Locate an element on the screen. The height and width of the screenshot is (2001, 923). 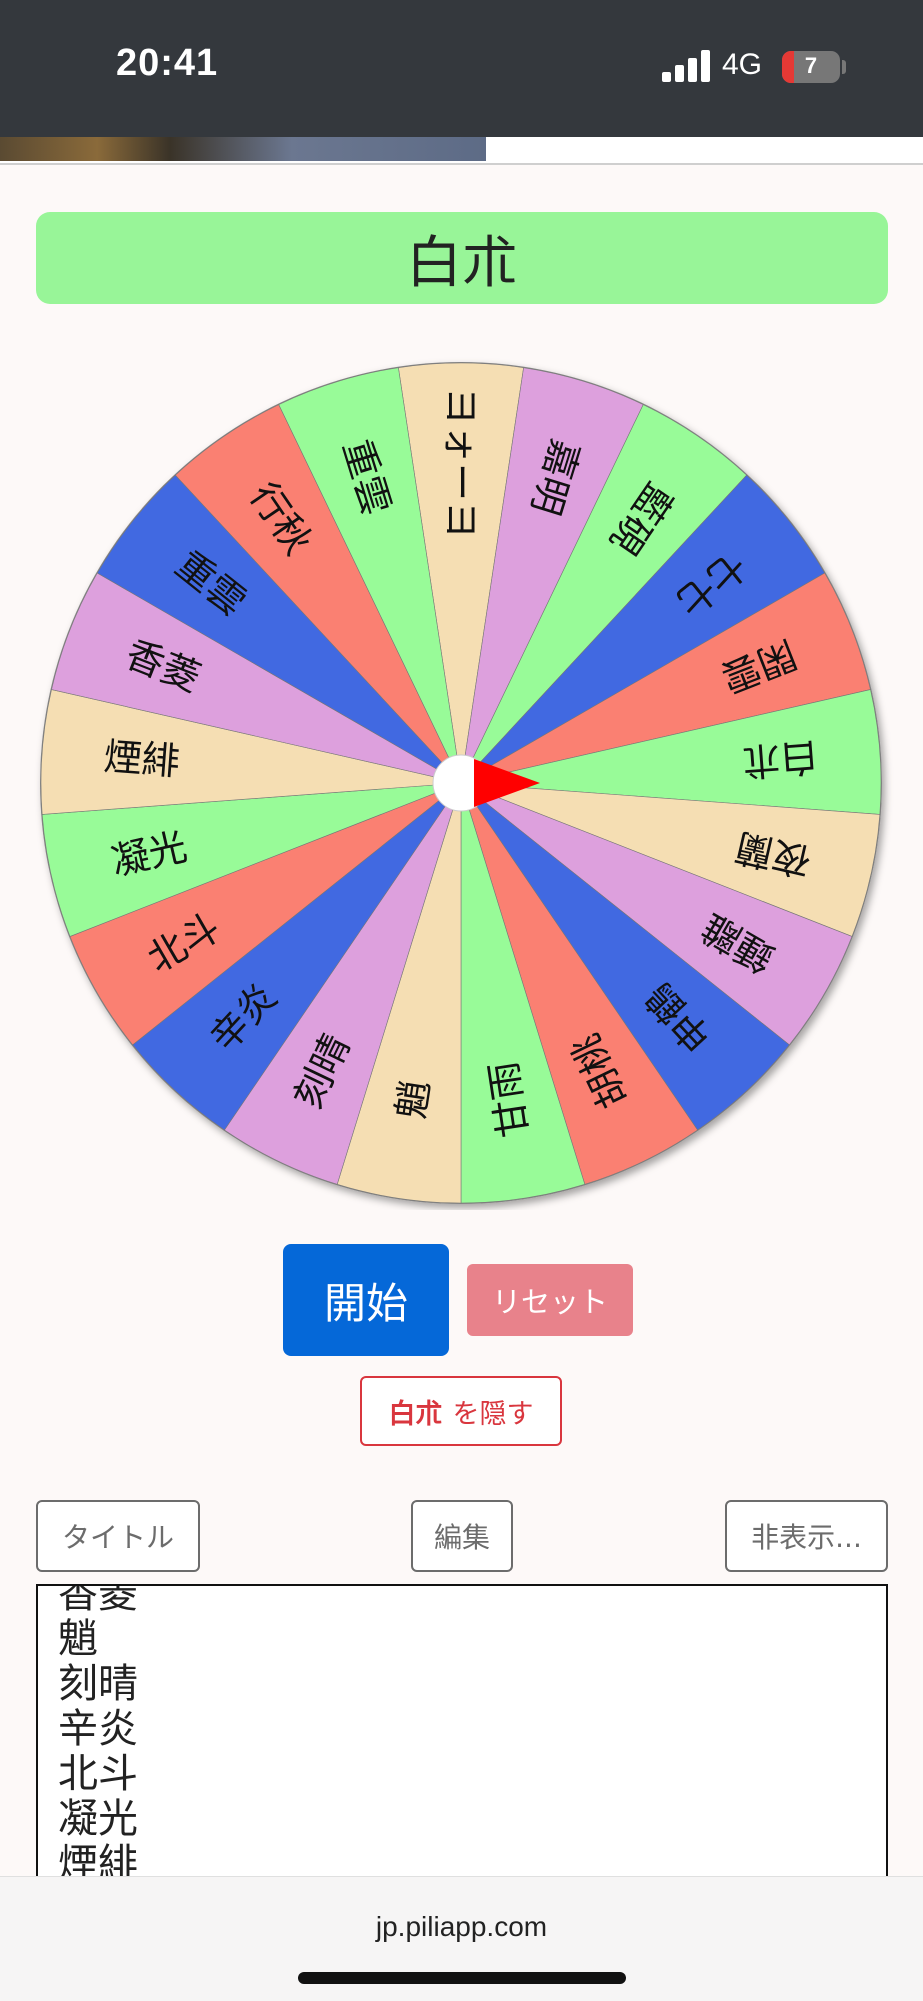
names-textarea: 香菱魈刻晴辛炎北斗凝光煙緋香菱 is located at coordinates (462, 1734).